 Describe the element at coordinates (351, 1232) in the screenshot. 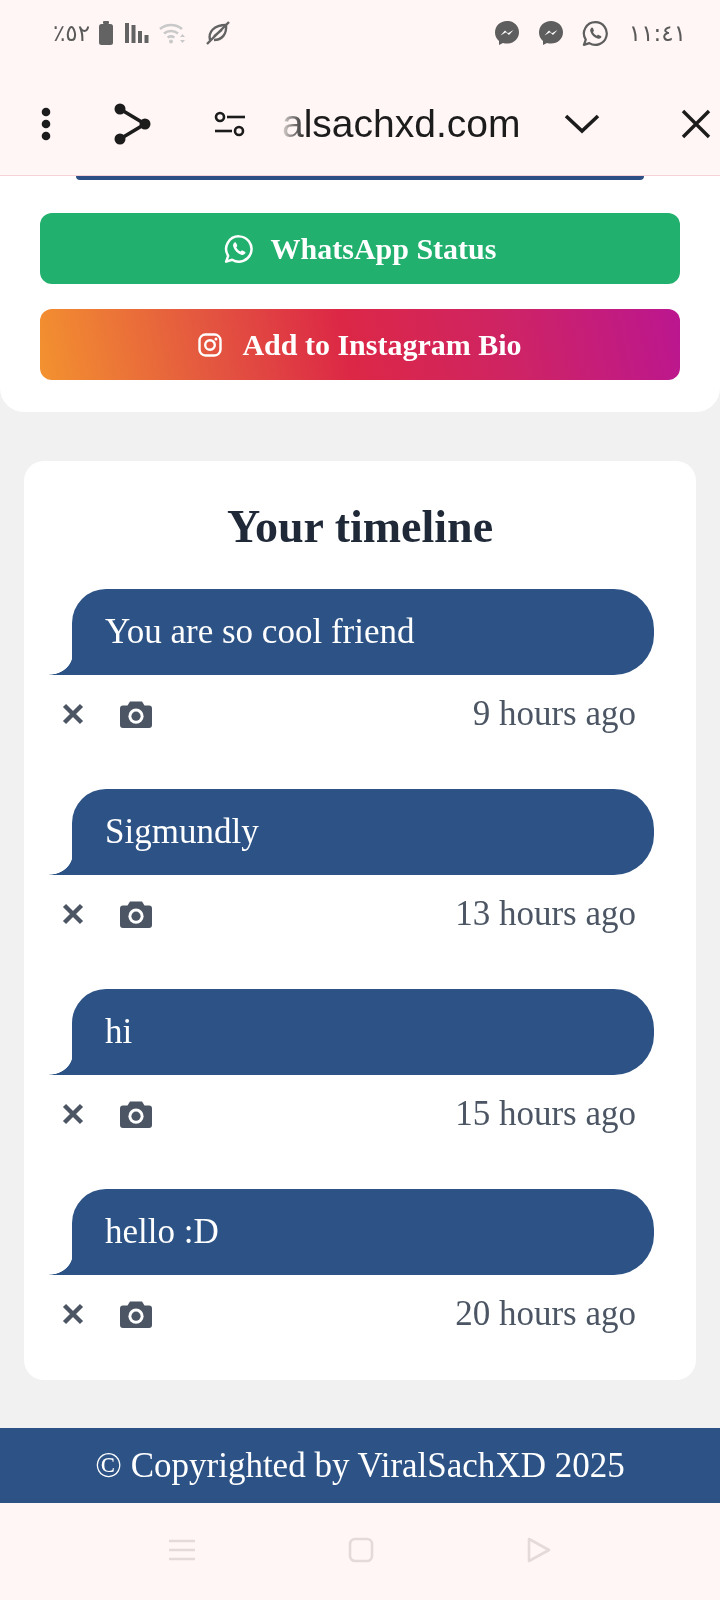

I see `message-bubble: hello :D` at that location.